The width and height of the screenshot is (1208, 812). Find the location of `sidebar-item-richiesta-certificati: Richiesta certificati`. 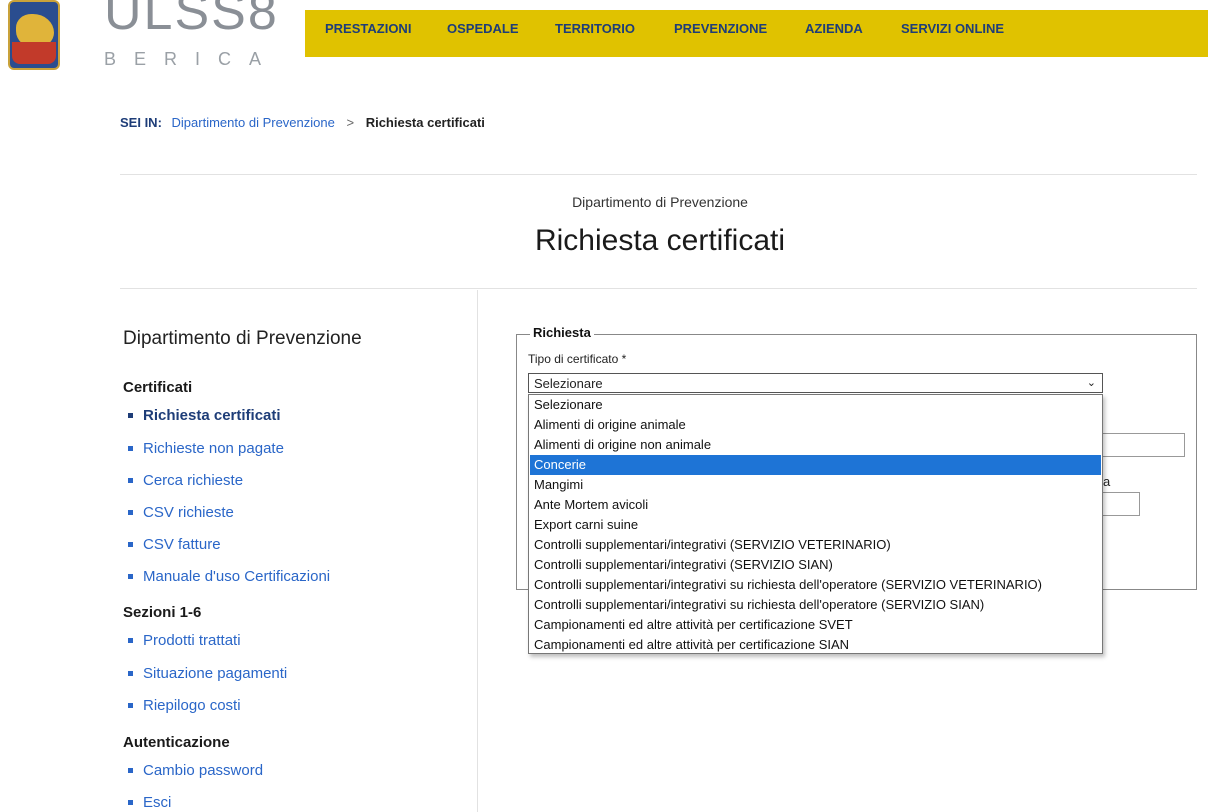

sidebar-item-richiesta-certificati: Richiesta certificati is located at coordinates (204, 415).